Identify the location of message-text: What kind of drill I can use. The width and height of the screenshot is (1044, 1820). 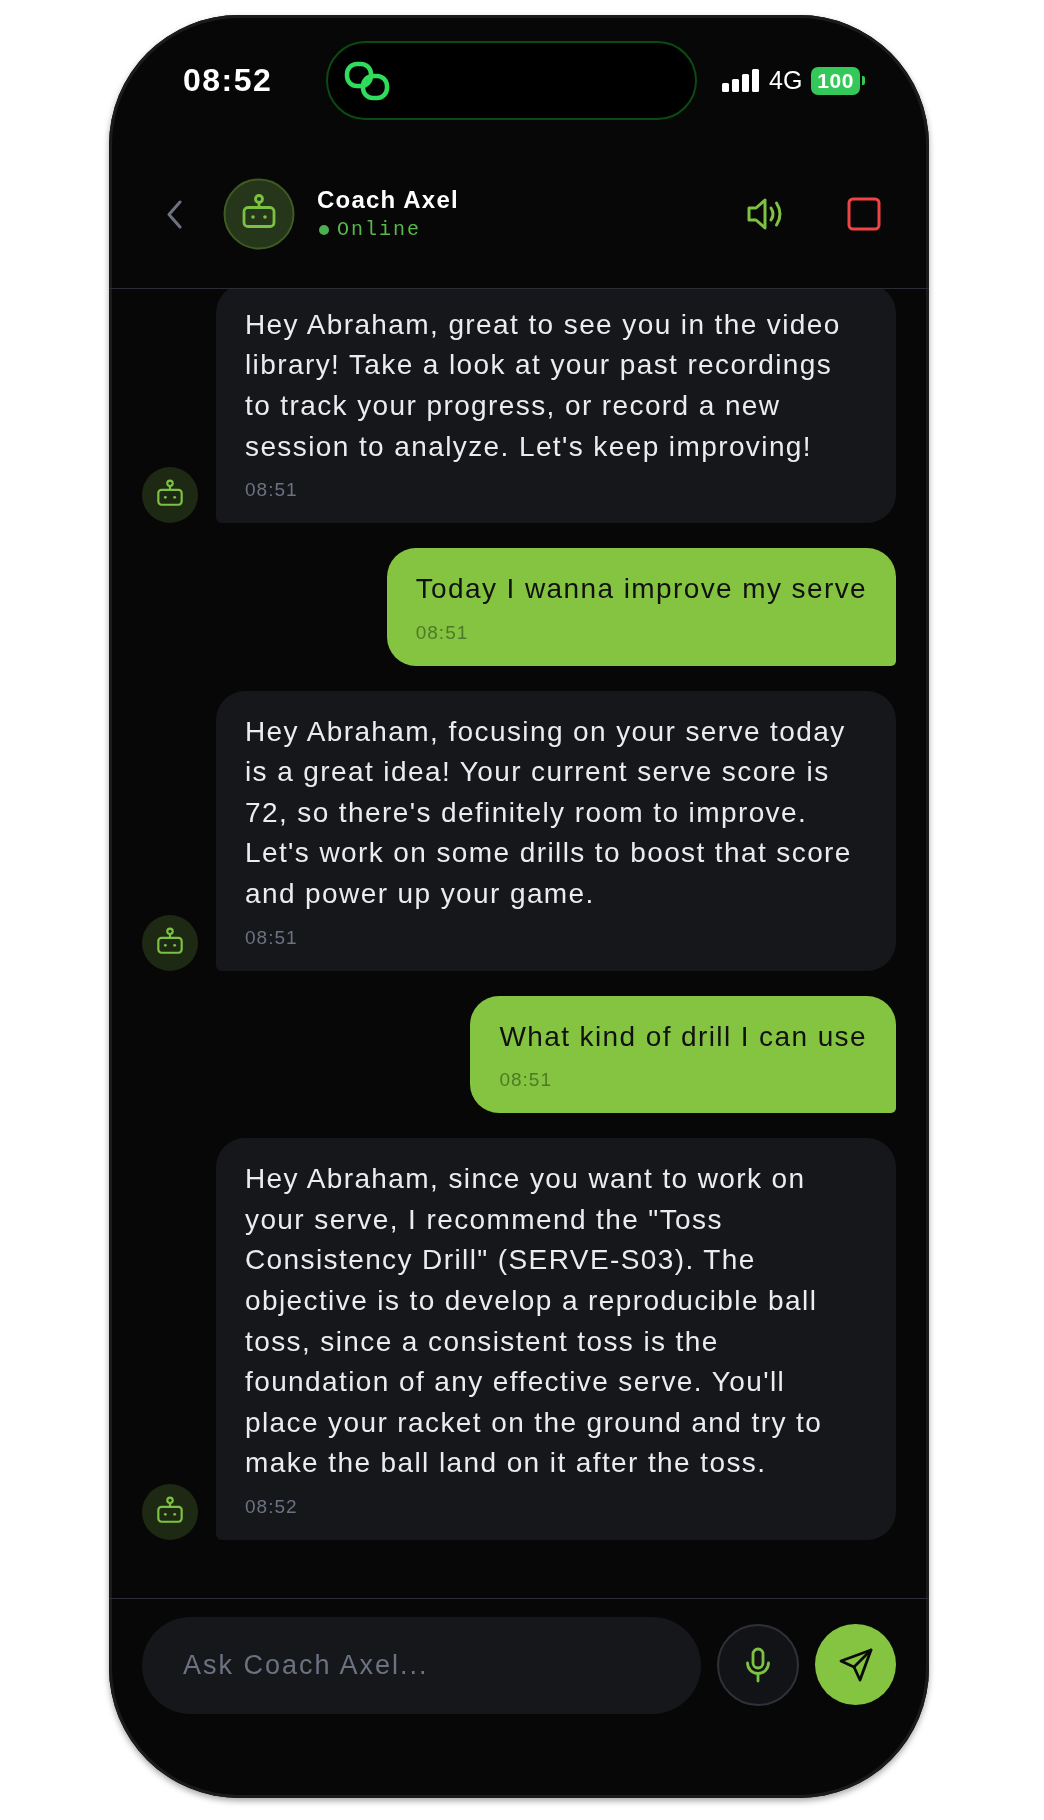
(683, 1036).